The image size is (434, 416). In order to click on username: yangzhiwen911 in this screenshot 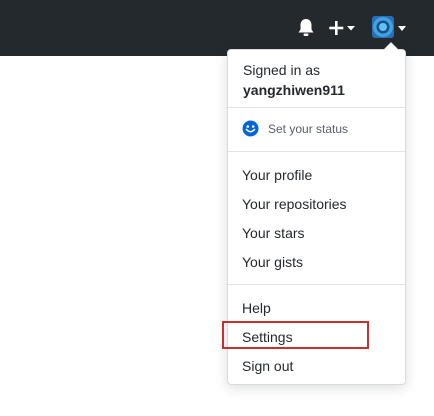, I will do `click(294, 90)`.